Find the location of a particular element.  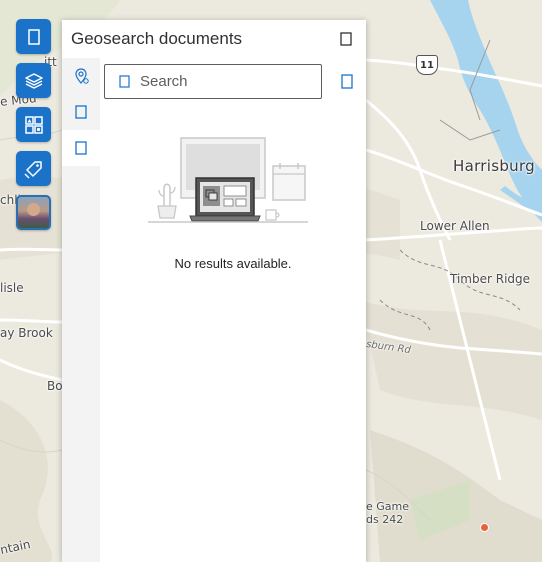

layers-icon is located at coordinates (33, 80).